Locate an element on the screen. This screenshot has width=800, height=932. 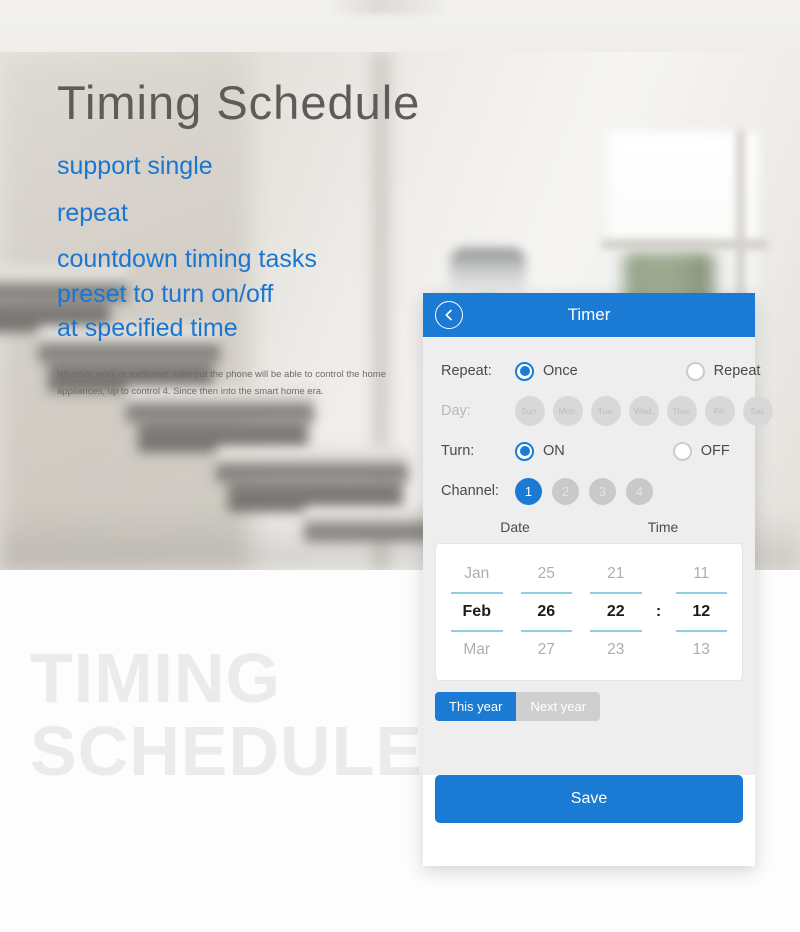
repeat-label: Repeat: is located at coordinates (466, 371).